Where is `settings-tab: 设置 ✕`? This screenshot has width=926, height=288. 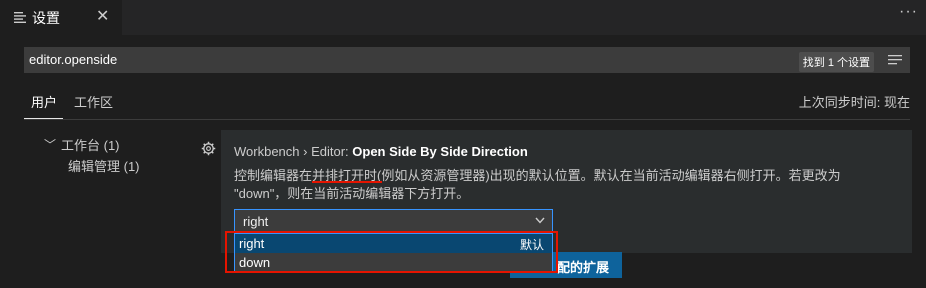 settings-tab: 设置 ✕ is located at coordinates (61, 17).